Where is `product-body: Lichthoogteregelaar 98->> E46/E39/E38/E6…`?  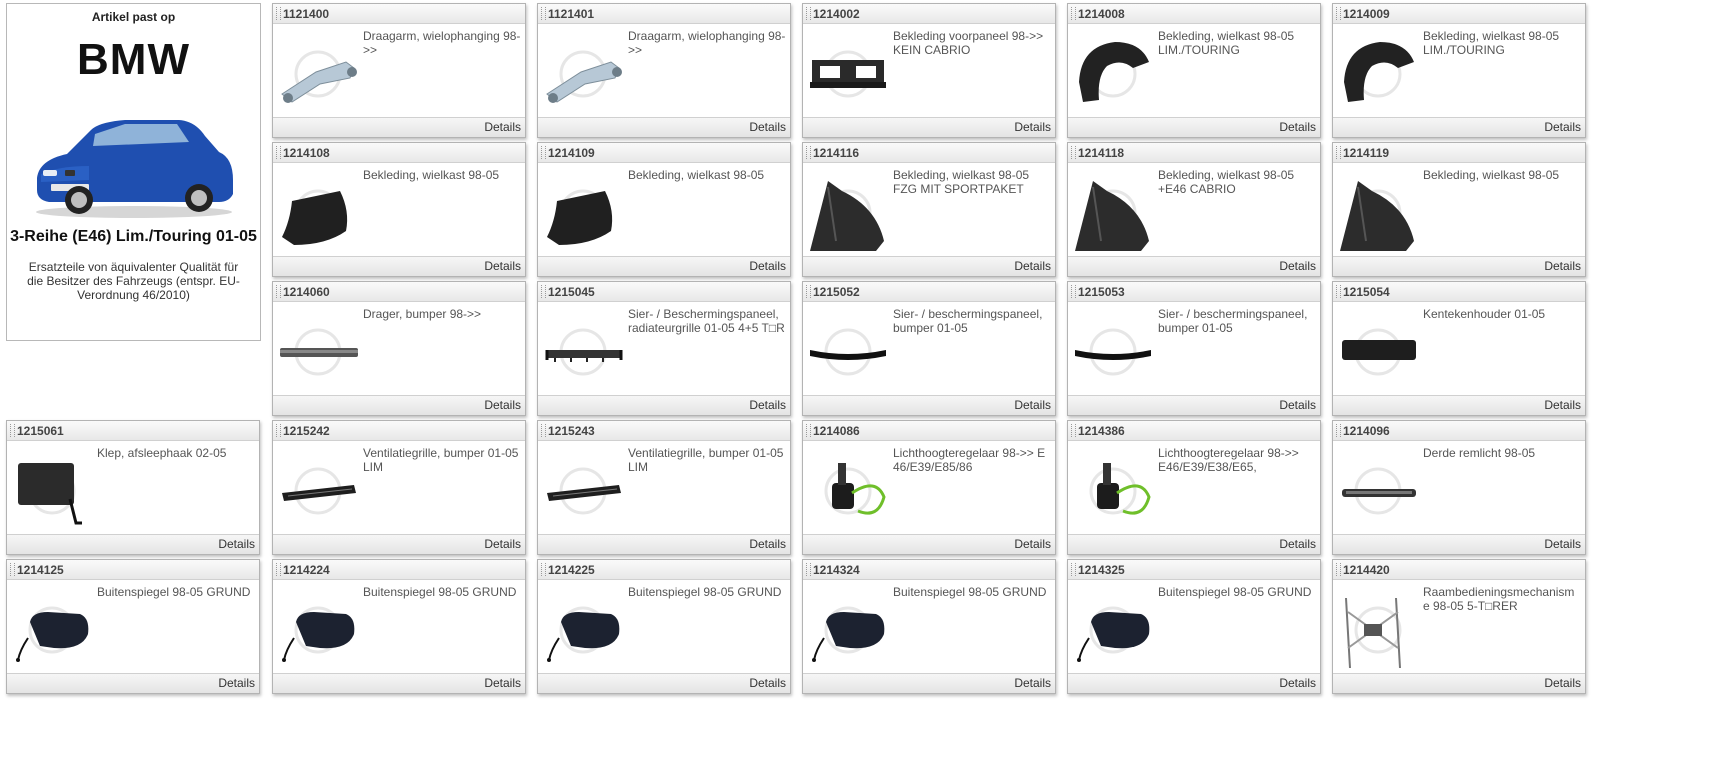
product-body: Lichthoogteregelaar 98->> E46/E39/E38/E6… is located at coordinates (1194, 487).